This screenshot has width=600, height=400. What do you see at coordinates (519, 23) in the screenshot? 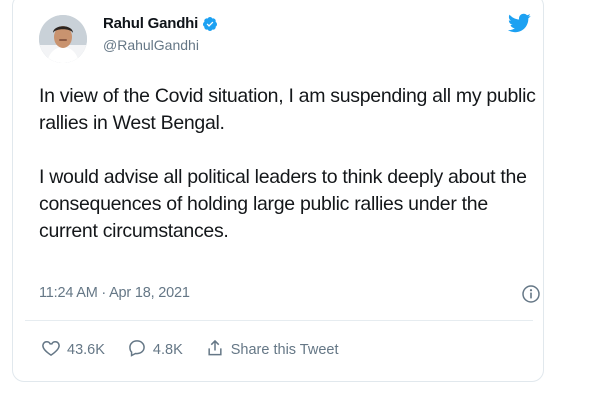
I see `twitter-bird-icon` at bounding box center [519, 23].